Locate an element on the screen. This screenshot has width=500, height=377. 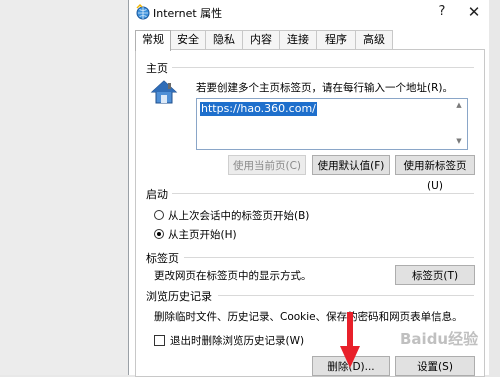
scroll-down-icon: ▼ is located at coordinates (459, 141).